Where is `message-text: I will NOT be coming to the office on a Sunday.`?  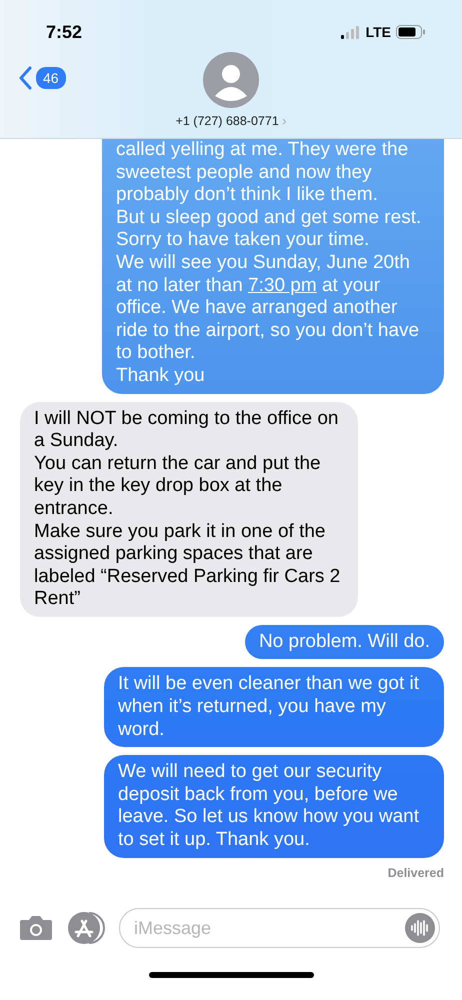
message-text: I will NOT be coming to the office on a Sunday. is located at coordinates (187, 430).